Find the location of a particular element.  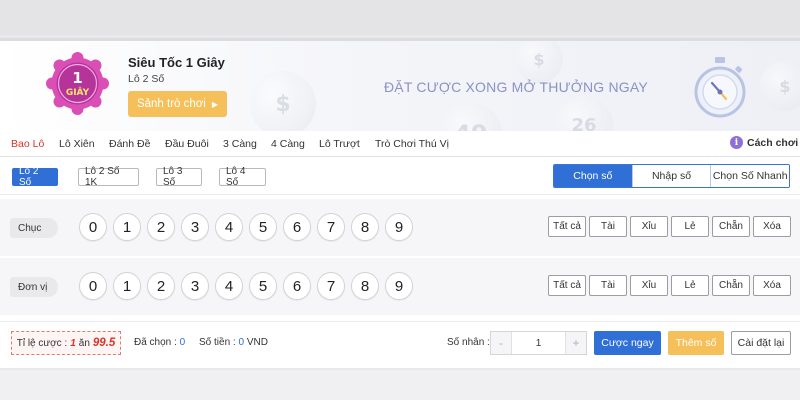

amount-unit: VND is located at coordinates (257, 342).